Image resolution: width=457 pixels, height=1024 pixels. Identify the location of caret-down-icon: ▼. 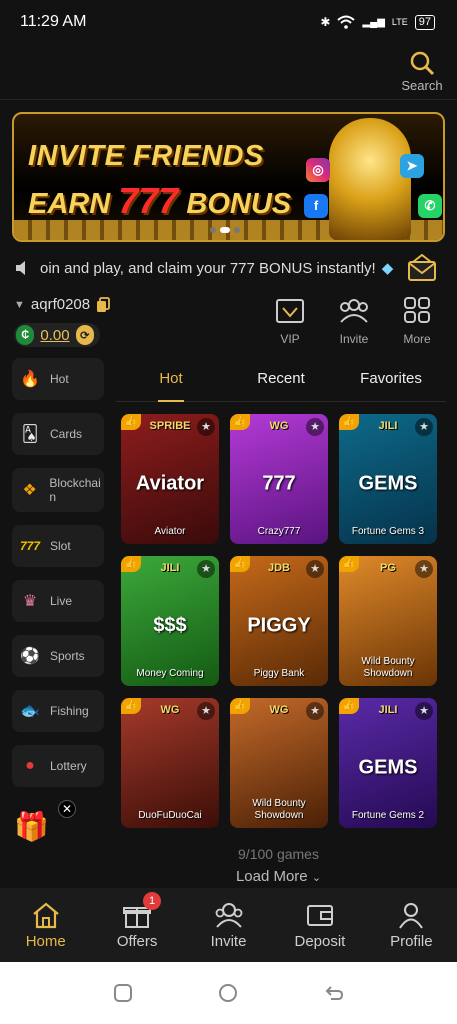
(19, 305).